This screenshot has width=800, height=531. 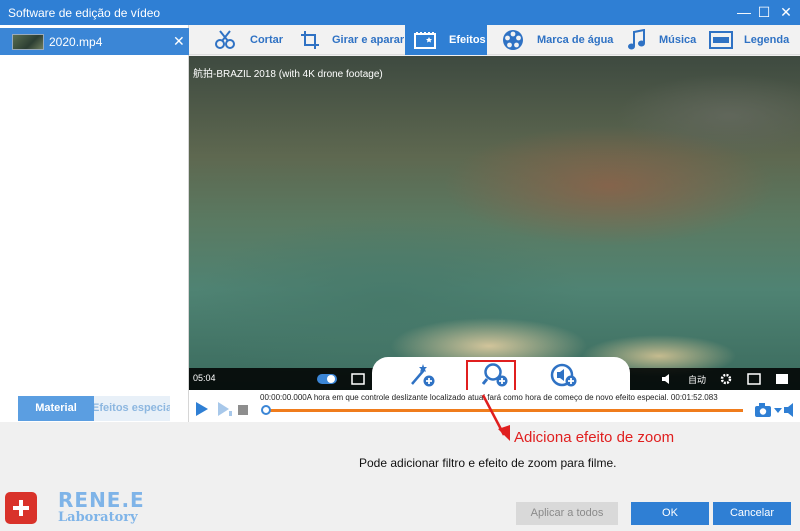 What do you see at coordinates (56, 408) in the screenshot?
I see `tab-material: Material` at bounding box center [56, 408].